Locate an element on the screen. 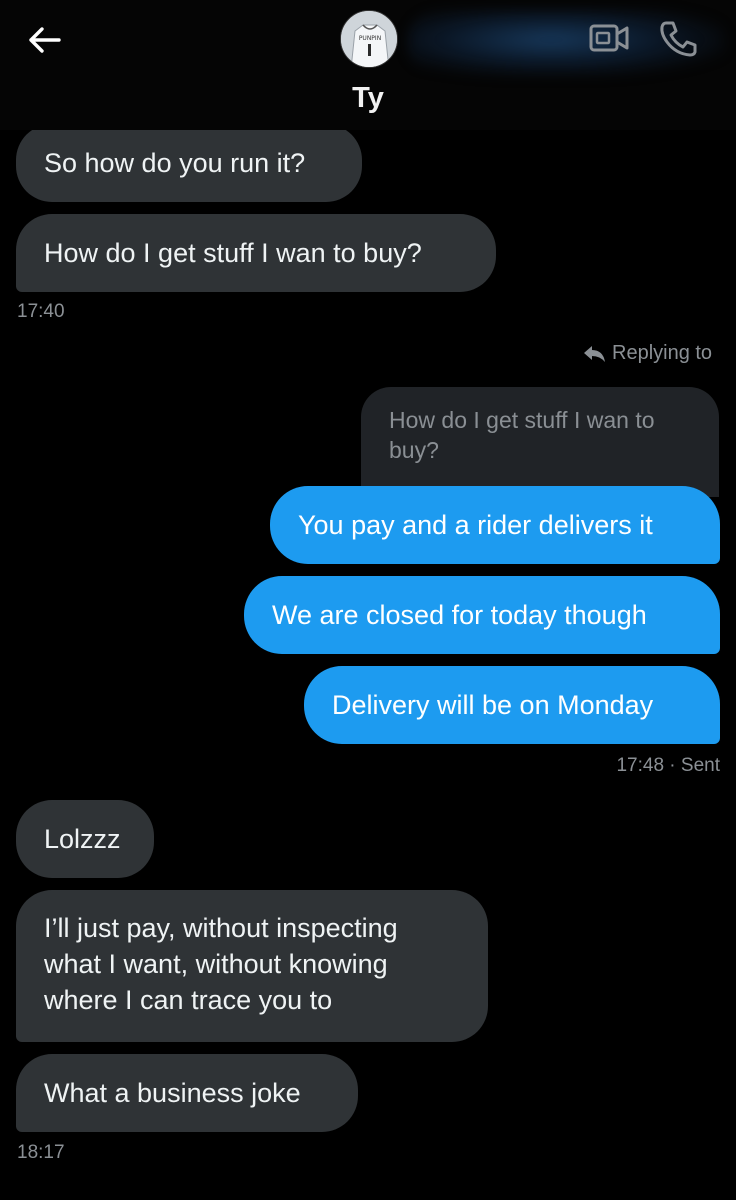 The width and height of the screenshot is (736, 1200). message-text: Lolzzz is located at coordinates (82, 839).